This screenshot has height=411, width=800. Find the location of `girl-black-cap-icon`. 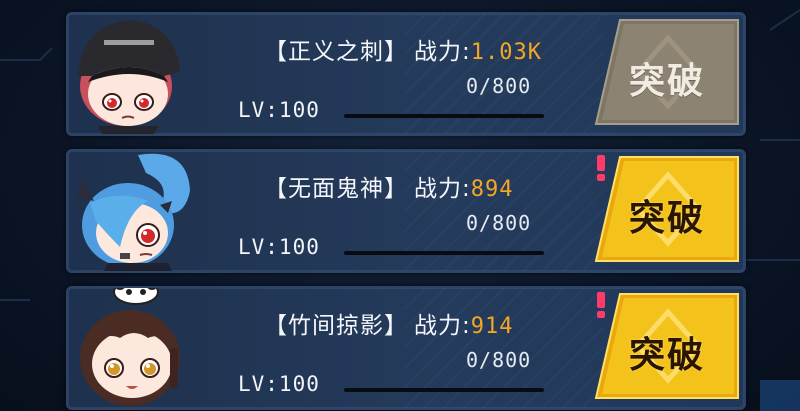

girl-black-cap-icon is located at coordinates (129, 77).